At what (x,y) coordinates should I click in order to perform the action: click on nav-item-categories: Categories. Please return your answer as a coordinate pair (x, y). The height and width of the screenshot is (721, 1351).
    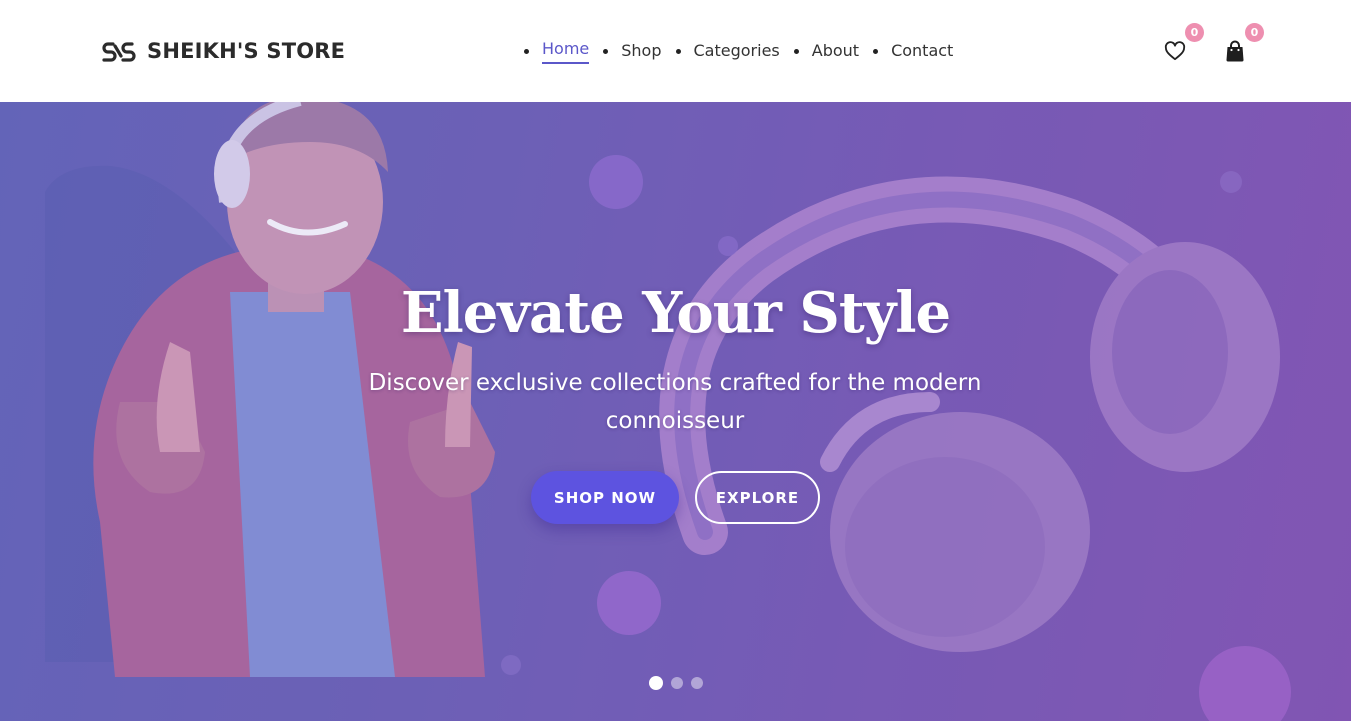
    Looking at the image, I should click on (727, 51).